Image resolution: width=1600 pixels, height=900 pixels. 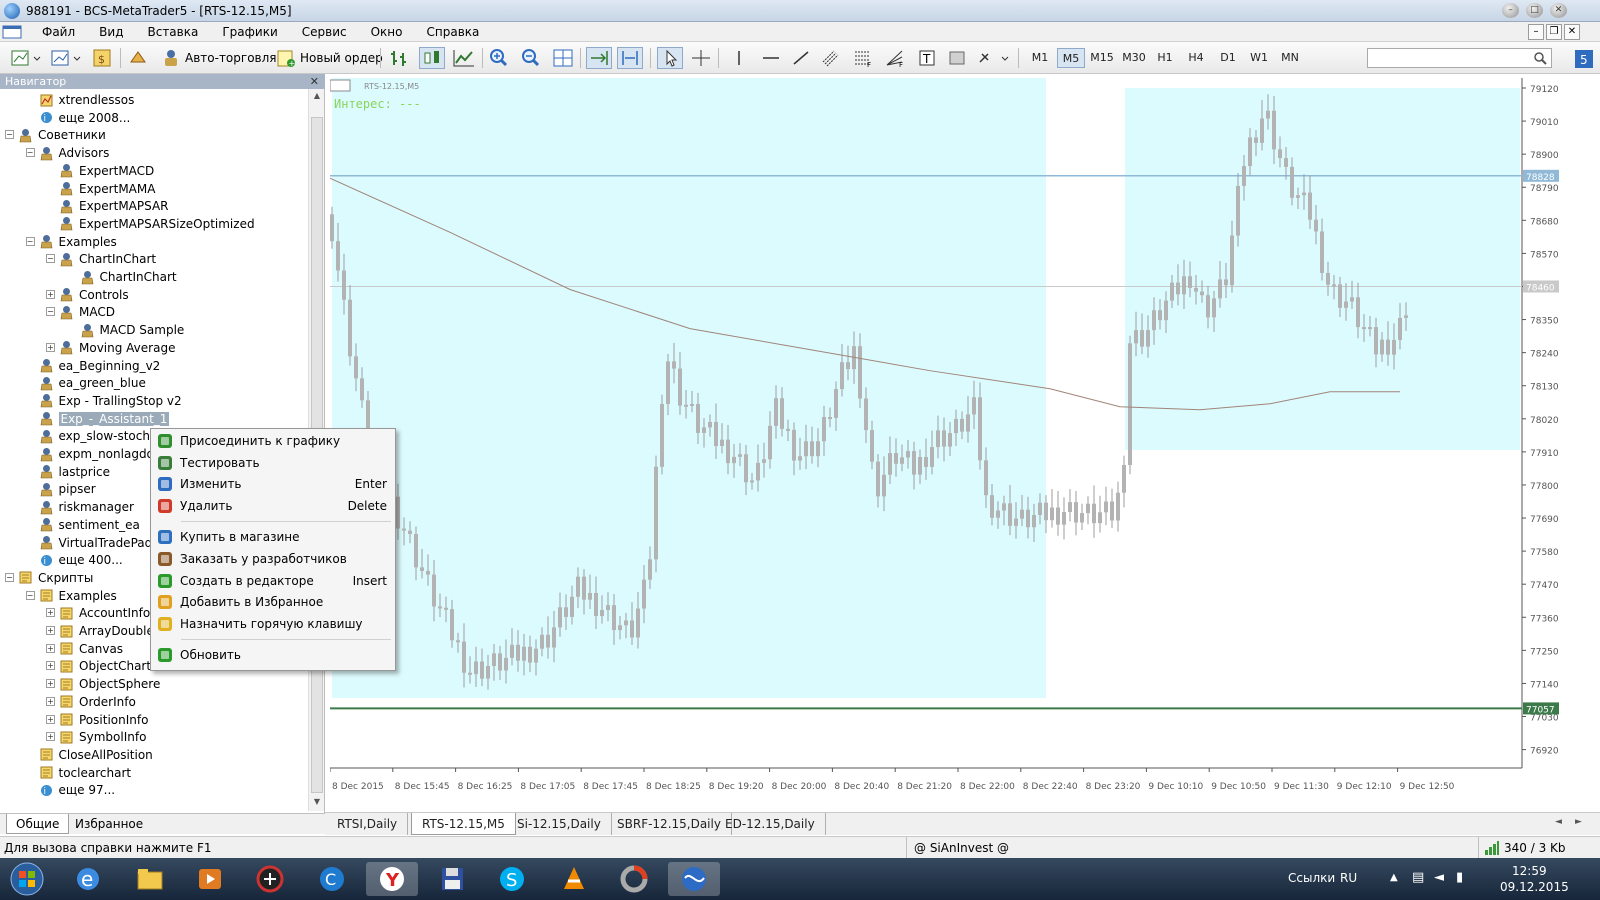 I want to click on timeframe-m30: M30, so click(x=1134, y=58).